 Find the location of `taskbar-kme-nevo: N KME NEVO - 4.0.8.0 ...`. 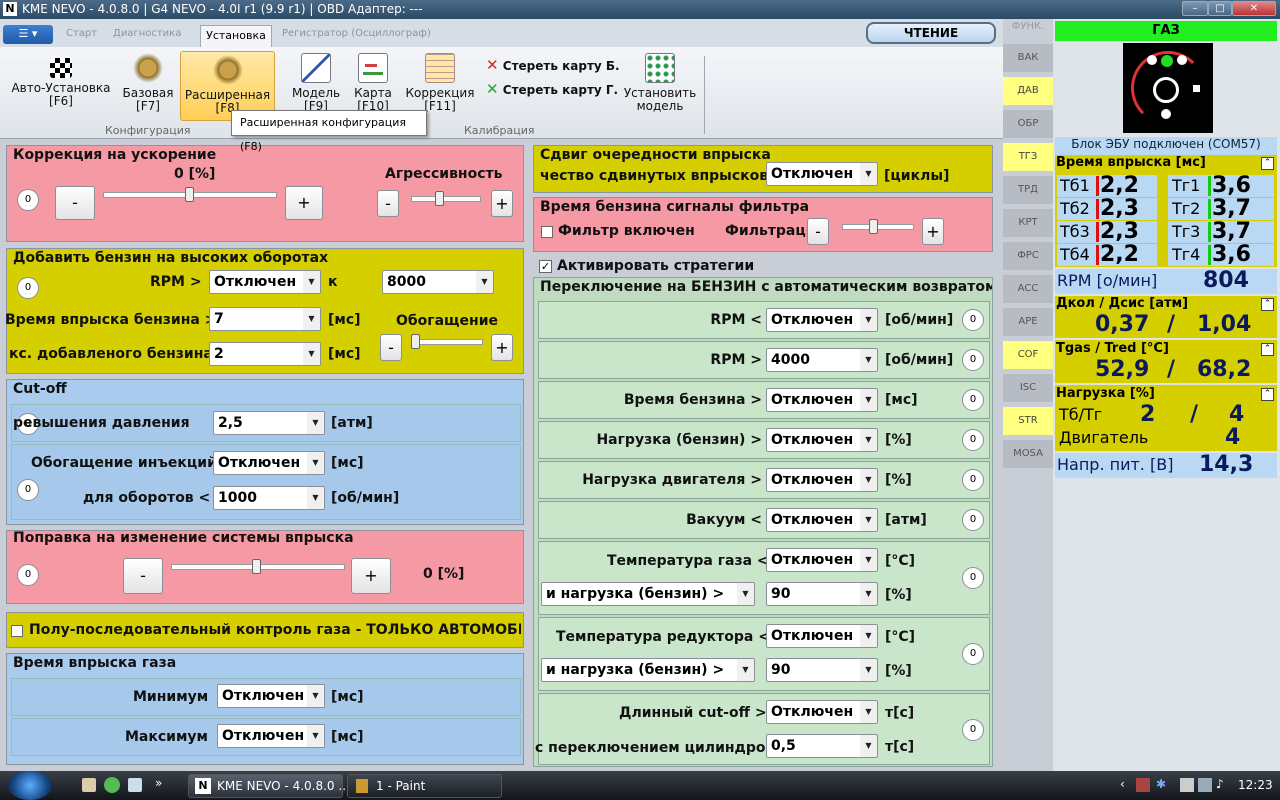

taskbar-kme-nevo: N KME NEVO - 4.0.8.0 ... is located at coordinates (269, 786).